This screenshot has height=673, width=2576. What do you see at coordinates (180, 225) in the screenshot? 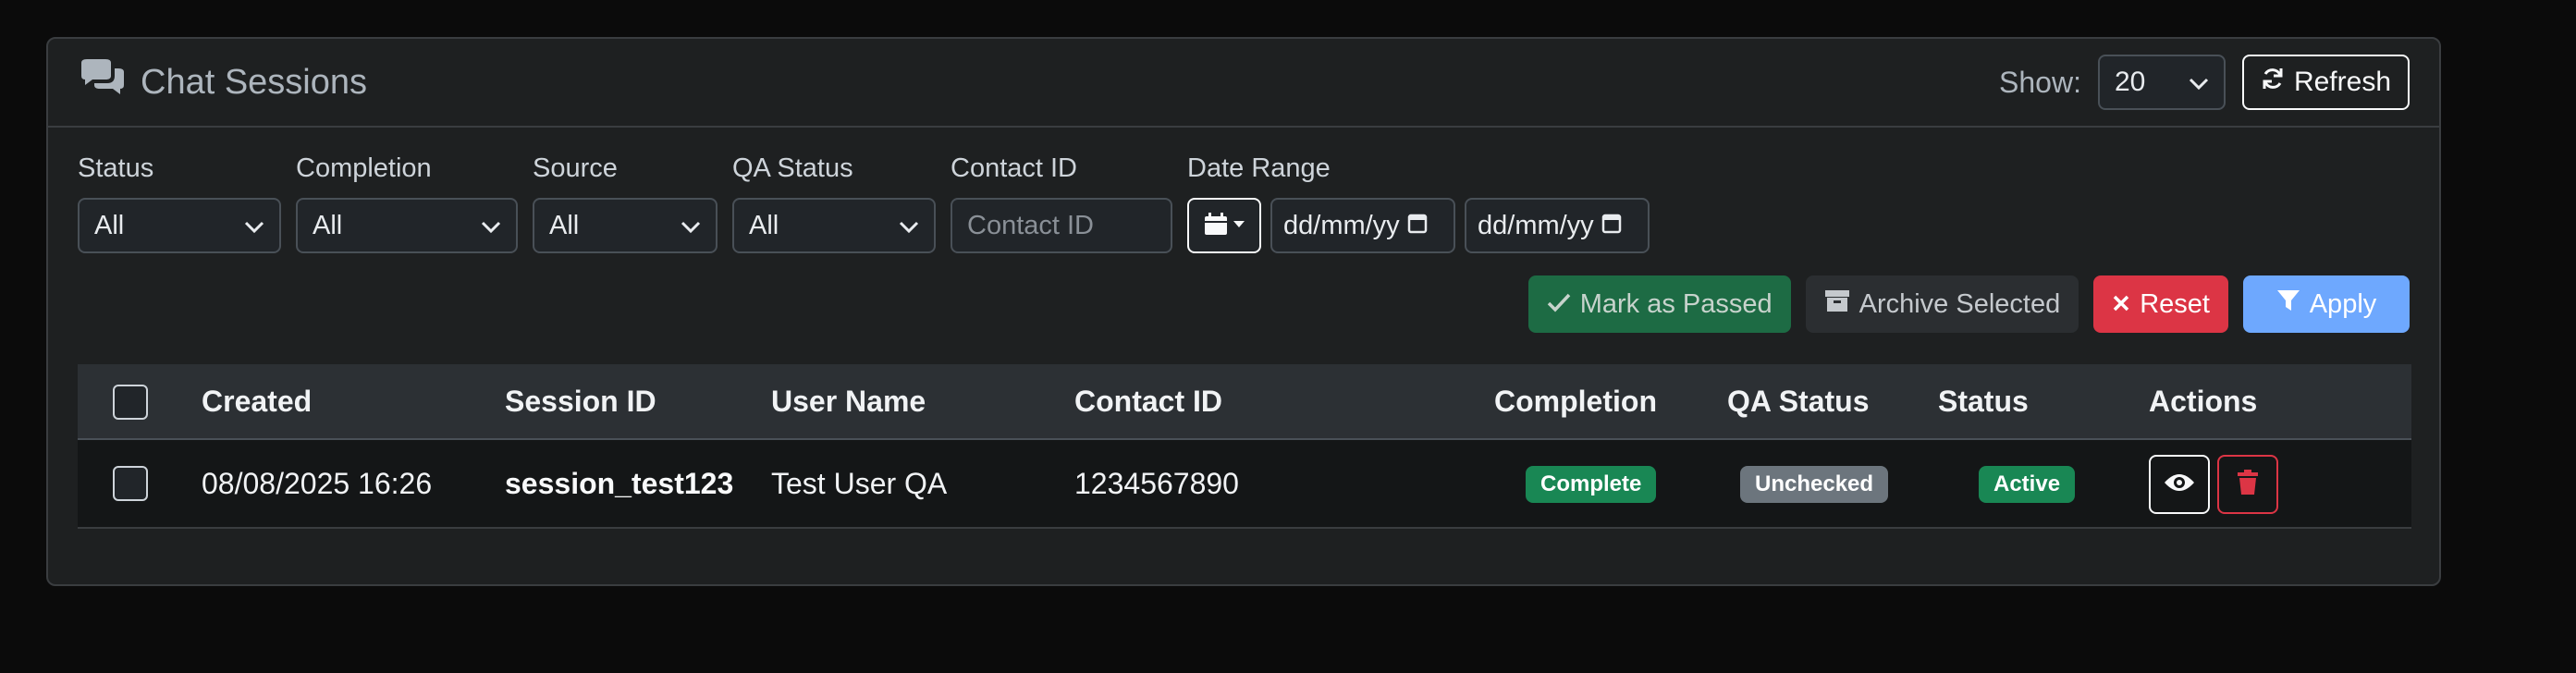
I see `status-select: All` at bounding box center [180, 225].